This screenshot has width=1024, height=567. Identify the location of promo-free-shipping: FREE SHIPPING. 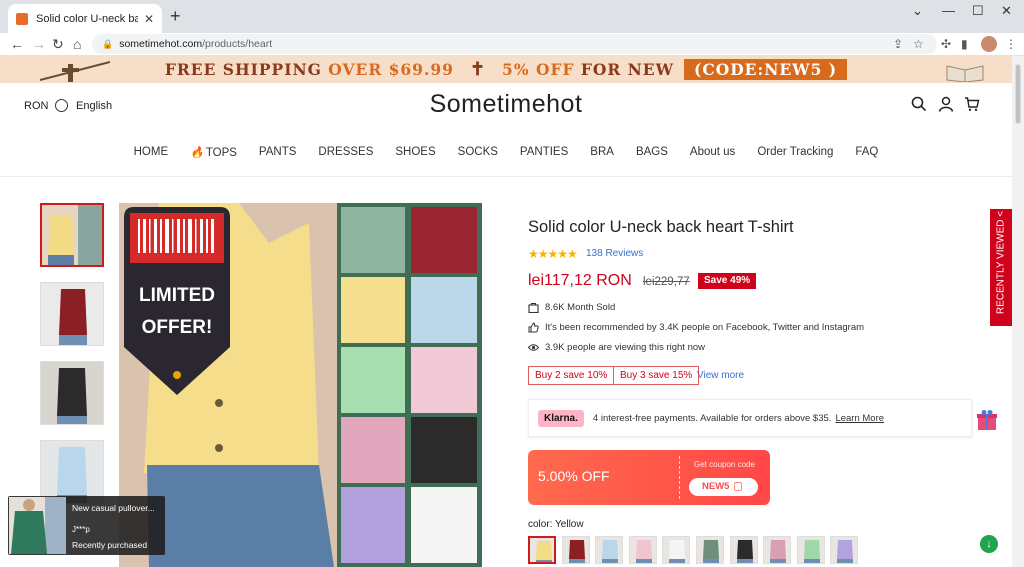
(243, 69).